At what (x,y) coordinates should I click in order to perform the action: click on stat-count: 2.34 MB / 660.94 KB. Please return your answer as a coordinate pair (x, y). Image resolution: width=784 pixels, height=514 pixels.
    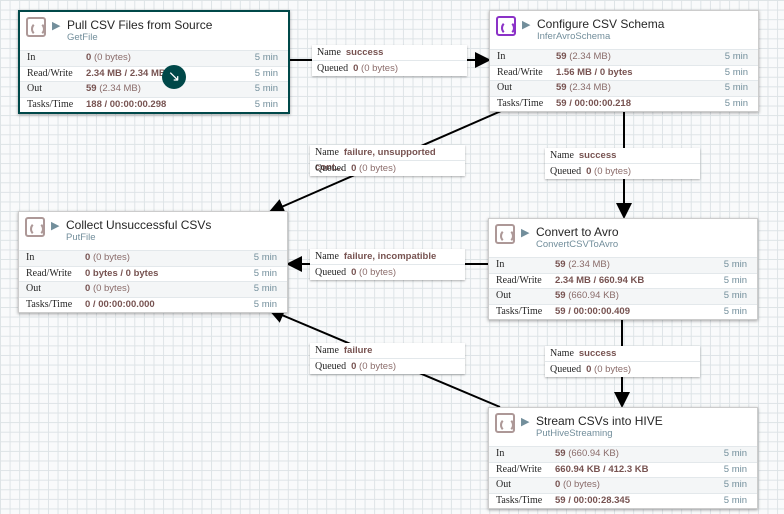
    Looking at the image, I should click on (600, 280).